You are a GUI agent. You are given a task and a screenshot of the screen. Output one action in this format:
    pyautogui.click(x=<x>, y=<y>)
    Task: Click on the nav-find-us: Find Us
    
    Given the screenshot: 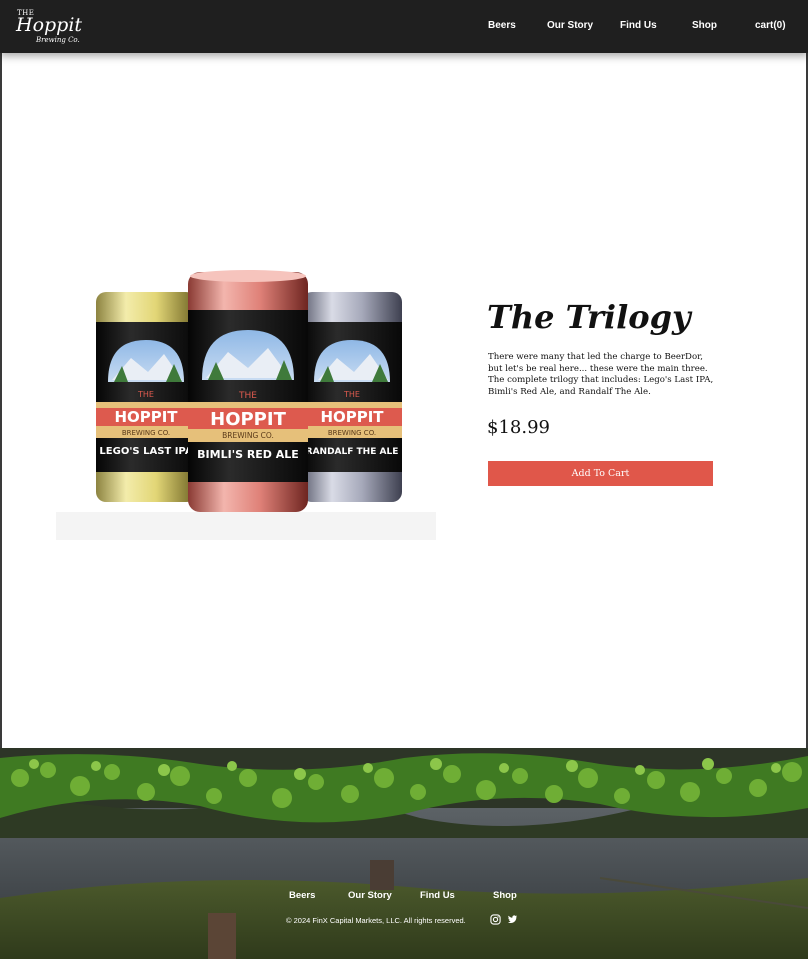 What is the action you would take?
    pyautogui.click(x=638, y=25)
    